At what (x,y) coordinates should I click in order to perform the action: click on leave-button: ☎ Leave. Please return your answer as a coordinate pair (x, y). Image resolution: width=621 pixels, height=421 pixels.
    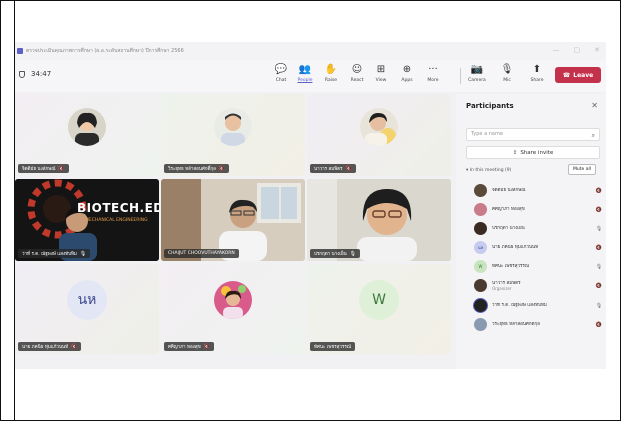
    Looking at the image, I should click on (578, 75).